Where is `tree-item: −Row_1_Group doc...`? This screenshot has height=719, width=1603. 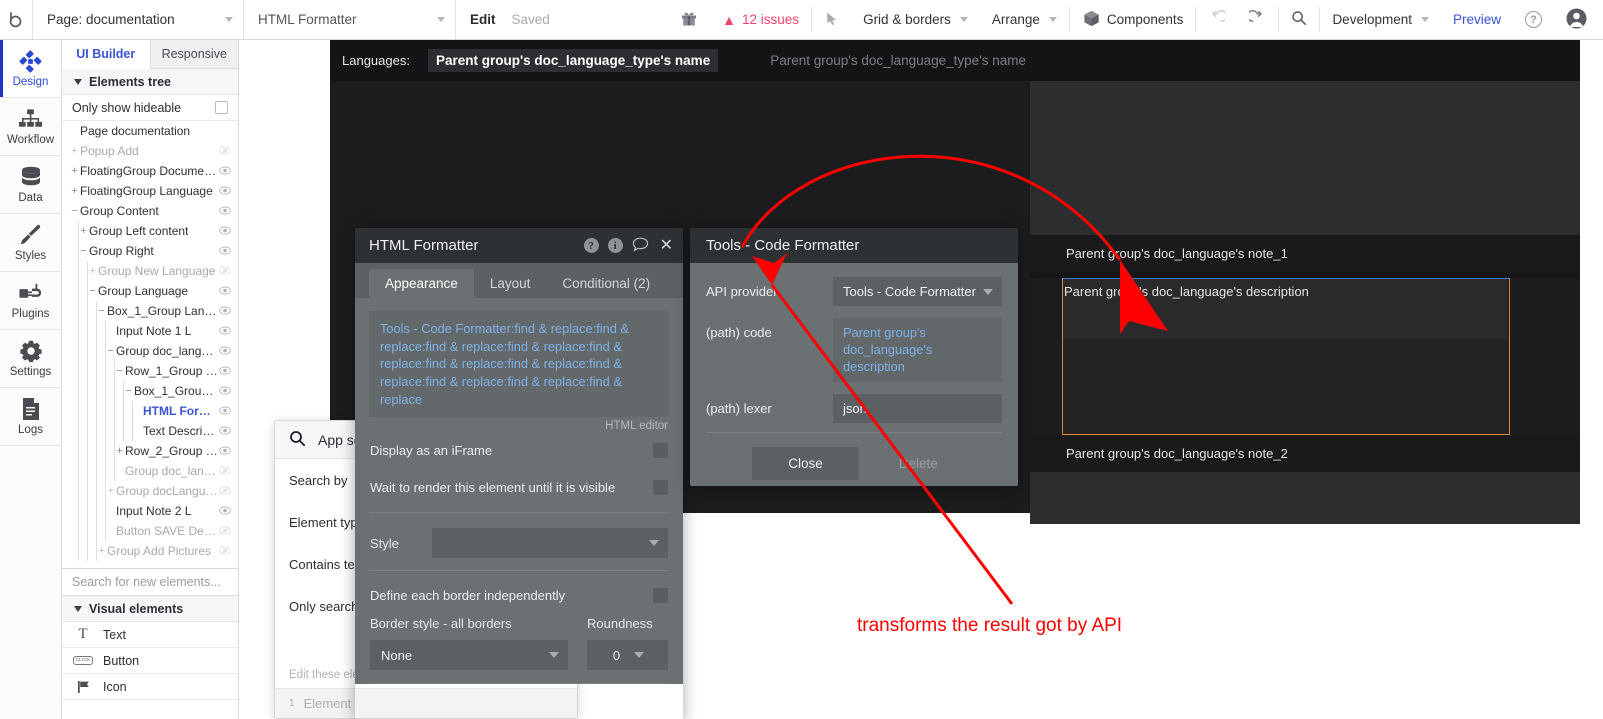 tree-item: −Row_1_Group doc... is located at coordinates (150, 371).